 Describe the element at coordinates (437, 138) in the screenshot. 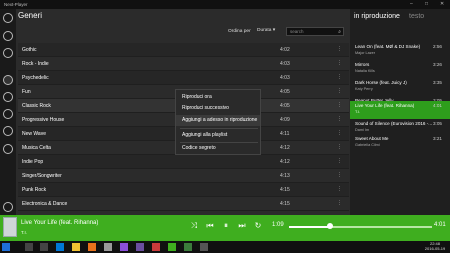

I see `queue-duration: 3:21` at that location.